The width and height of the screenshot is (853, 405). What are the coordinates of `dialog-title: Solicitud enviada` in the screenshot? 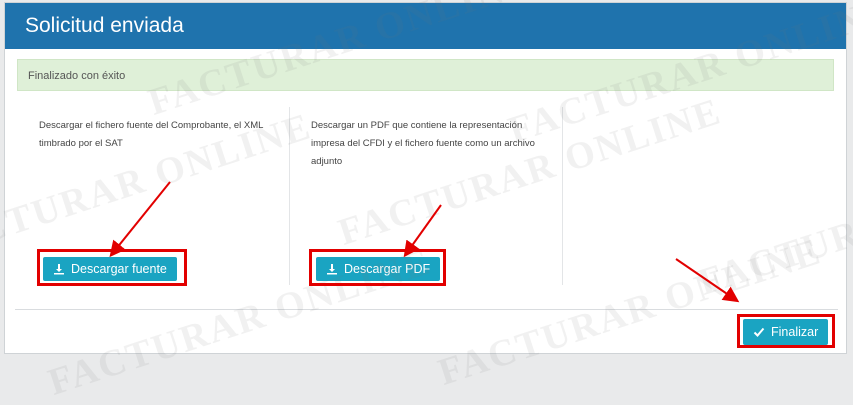 It's located at (104, 25).